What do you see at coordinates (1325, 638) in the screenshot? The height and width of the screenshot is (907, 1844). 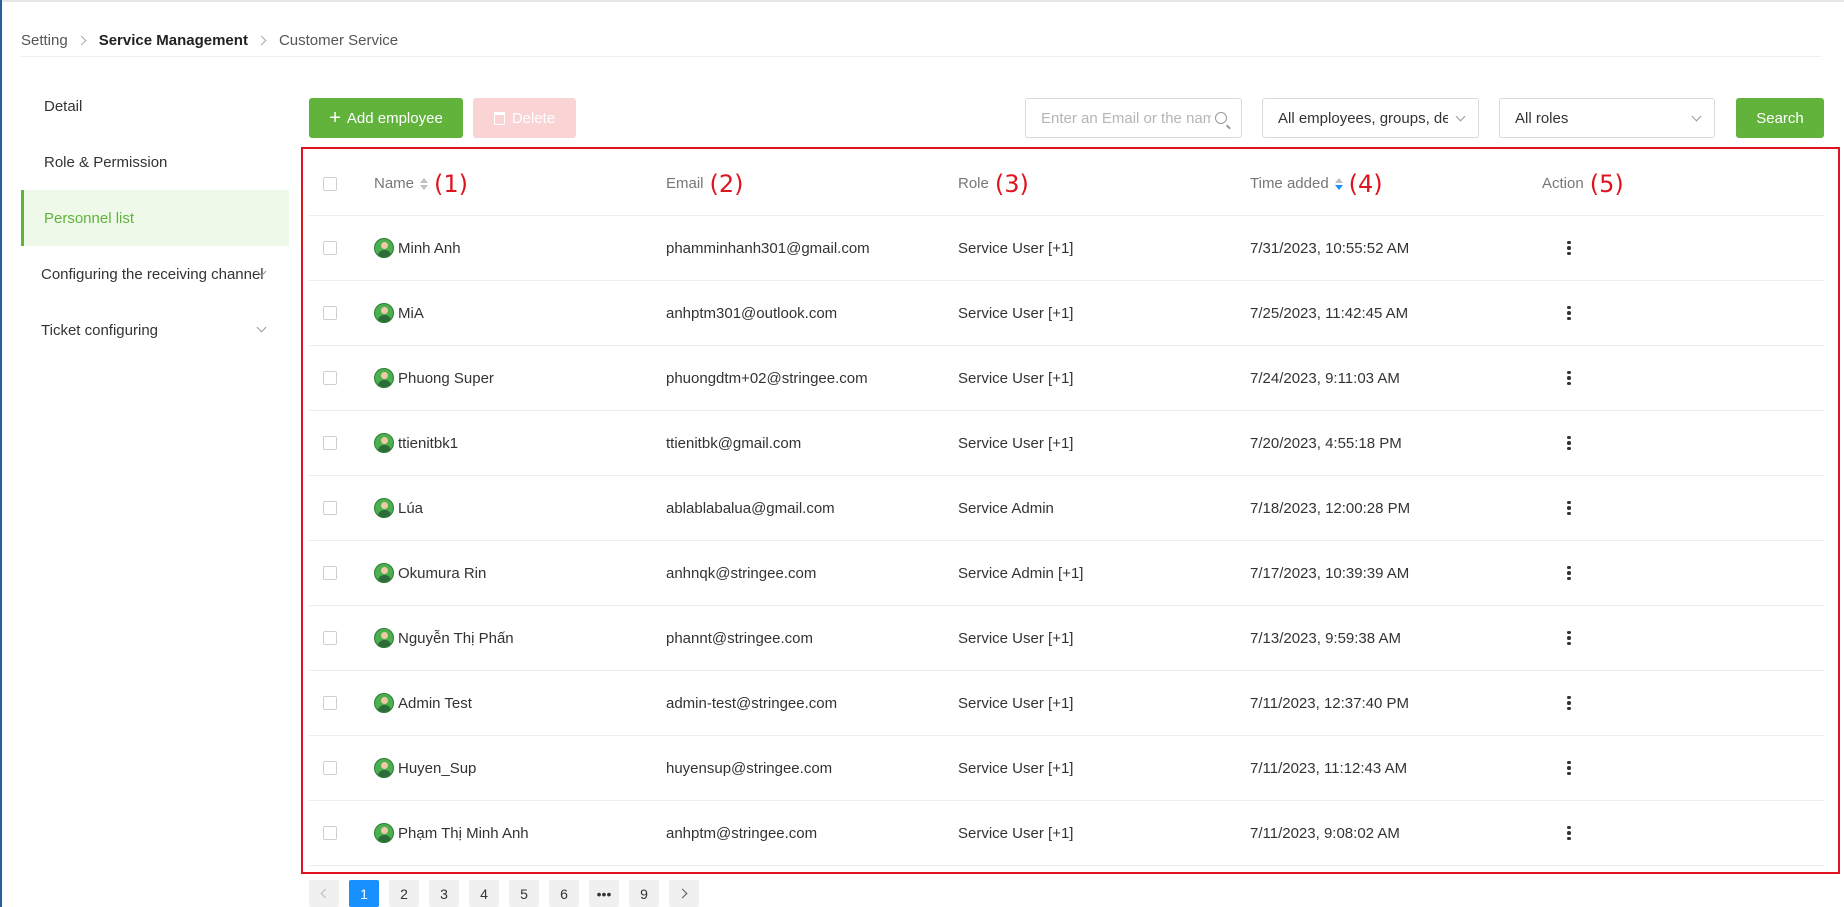 I see `employee-time-added: 7/13/2023, 9:59:38 AM` at bounding box center [1325, 638].